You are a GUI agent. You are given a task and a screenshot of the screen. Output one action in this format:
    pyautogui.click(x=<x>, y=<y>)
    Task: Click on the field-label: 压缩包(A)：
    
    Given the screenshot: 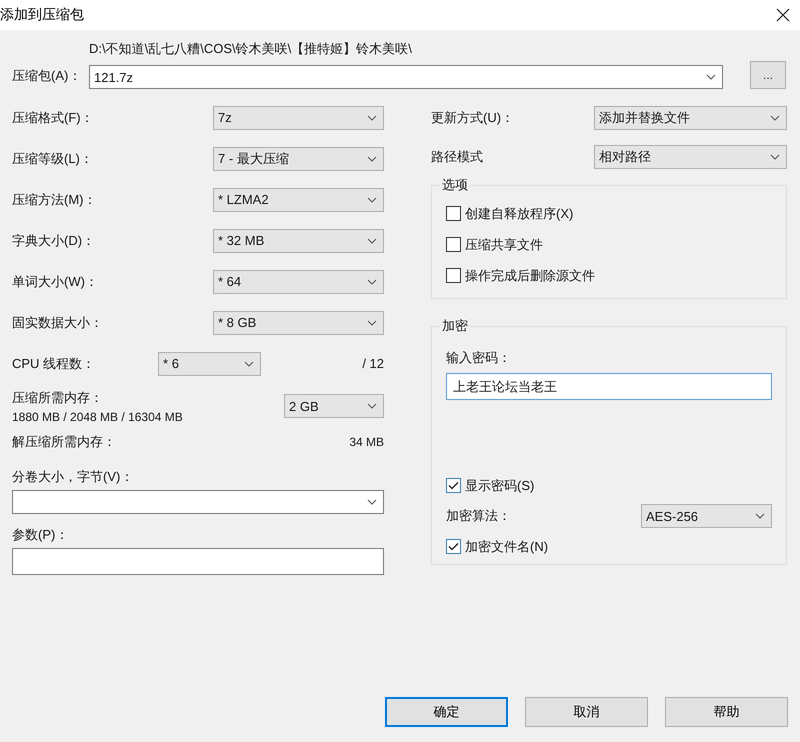 What is the action you would take?
    pyautogui.click(x=47, y=76)
    